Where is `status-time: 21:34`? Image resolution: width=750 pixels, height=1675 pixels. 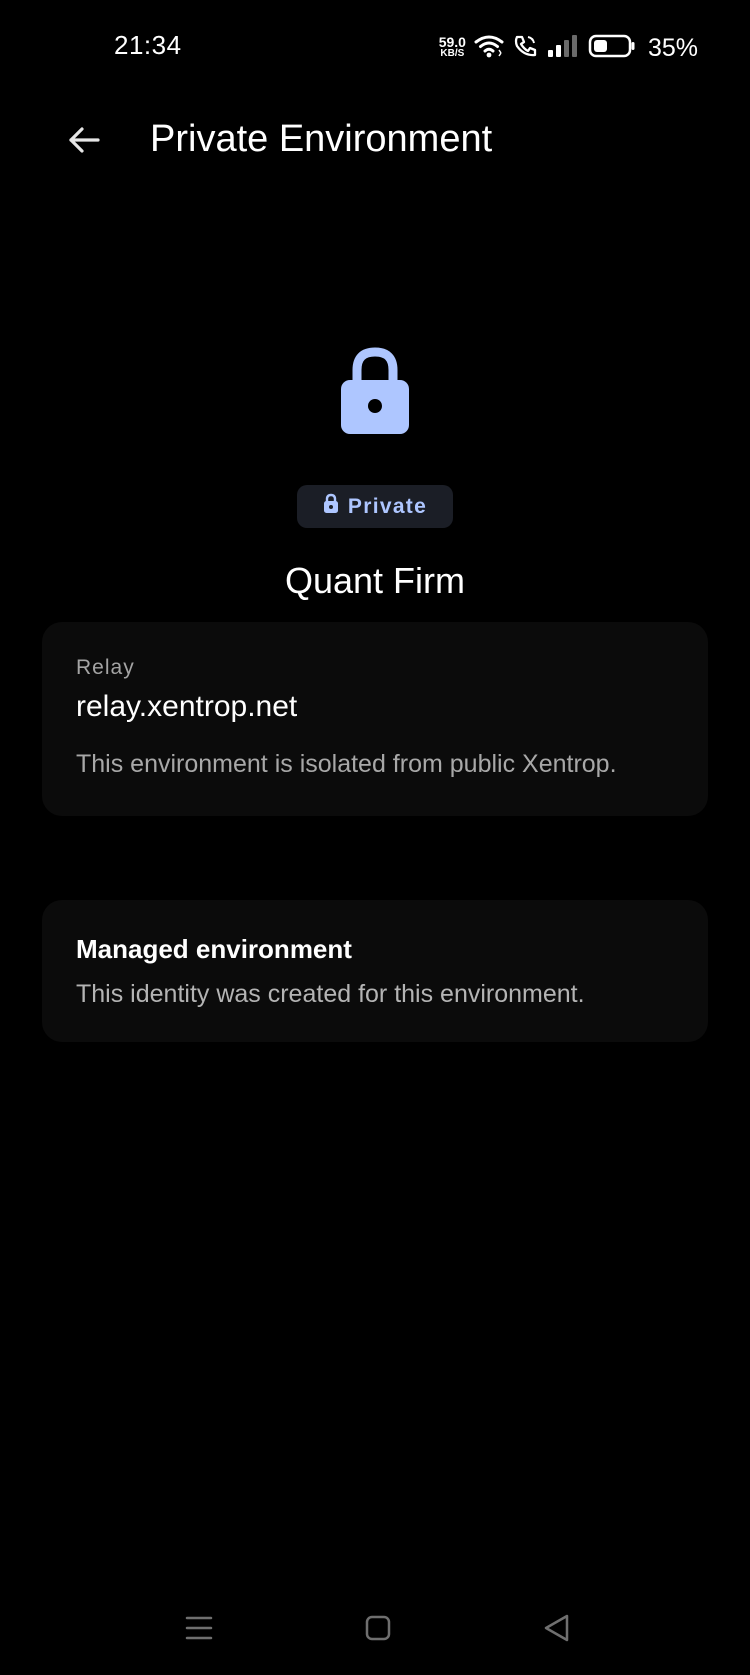
status-time: 21:34 is located at coordinates (148, 45).